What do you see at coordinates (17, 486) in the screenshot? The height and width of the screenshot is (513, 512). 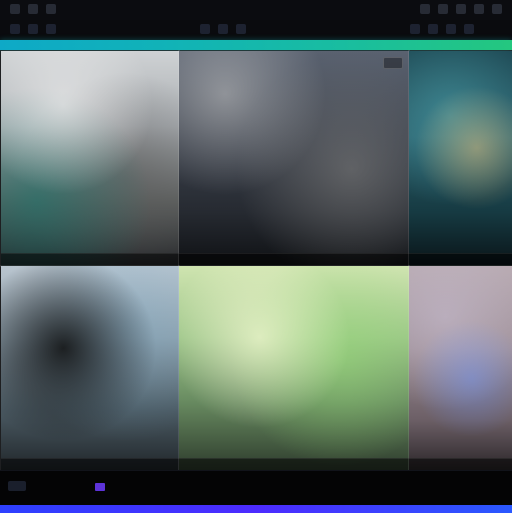 I see `bottom-left-control` at bounding box center [17, 486].